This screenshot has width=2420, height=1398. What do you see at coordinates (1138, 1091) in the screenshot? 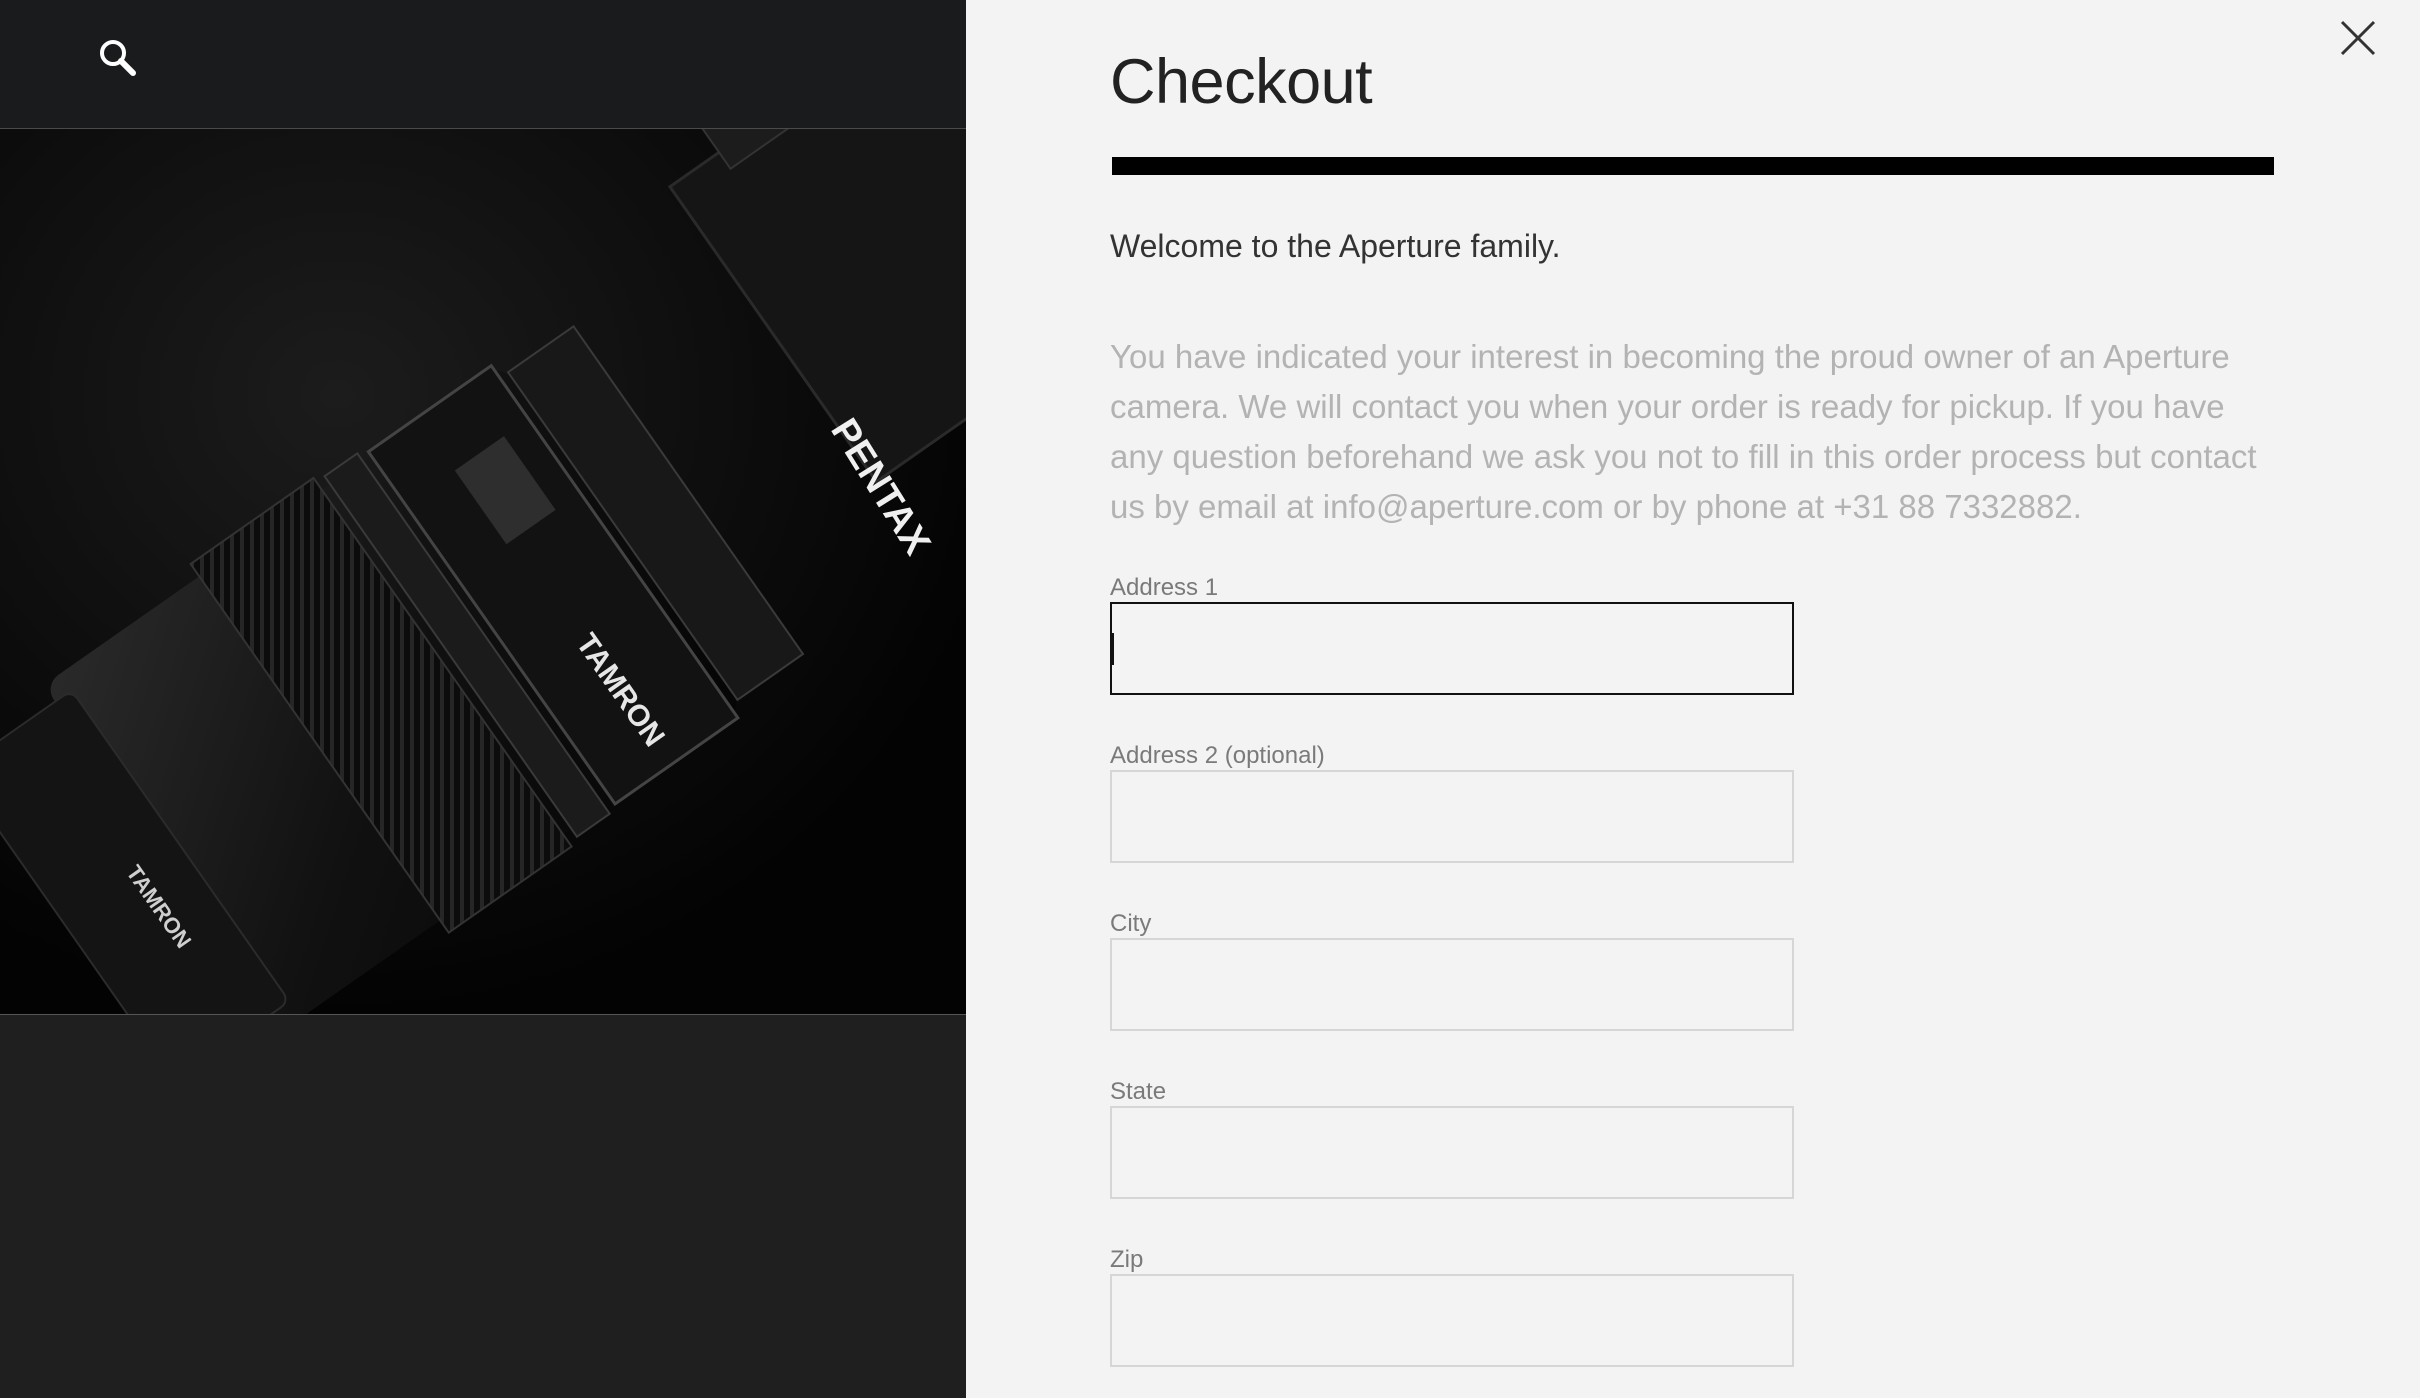
I see `state-label: State` at bounding box center [1138, 1091].